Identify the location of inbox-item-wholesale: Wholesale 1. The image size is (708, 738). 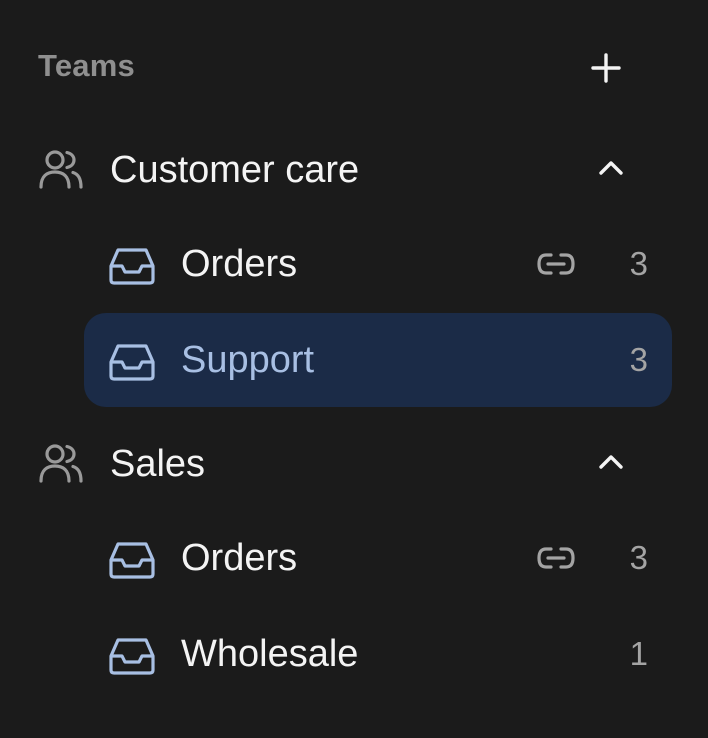
(378, 654).